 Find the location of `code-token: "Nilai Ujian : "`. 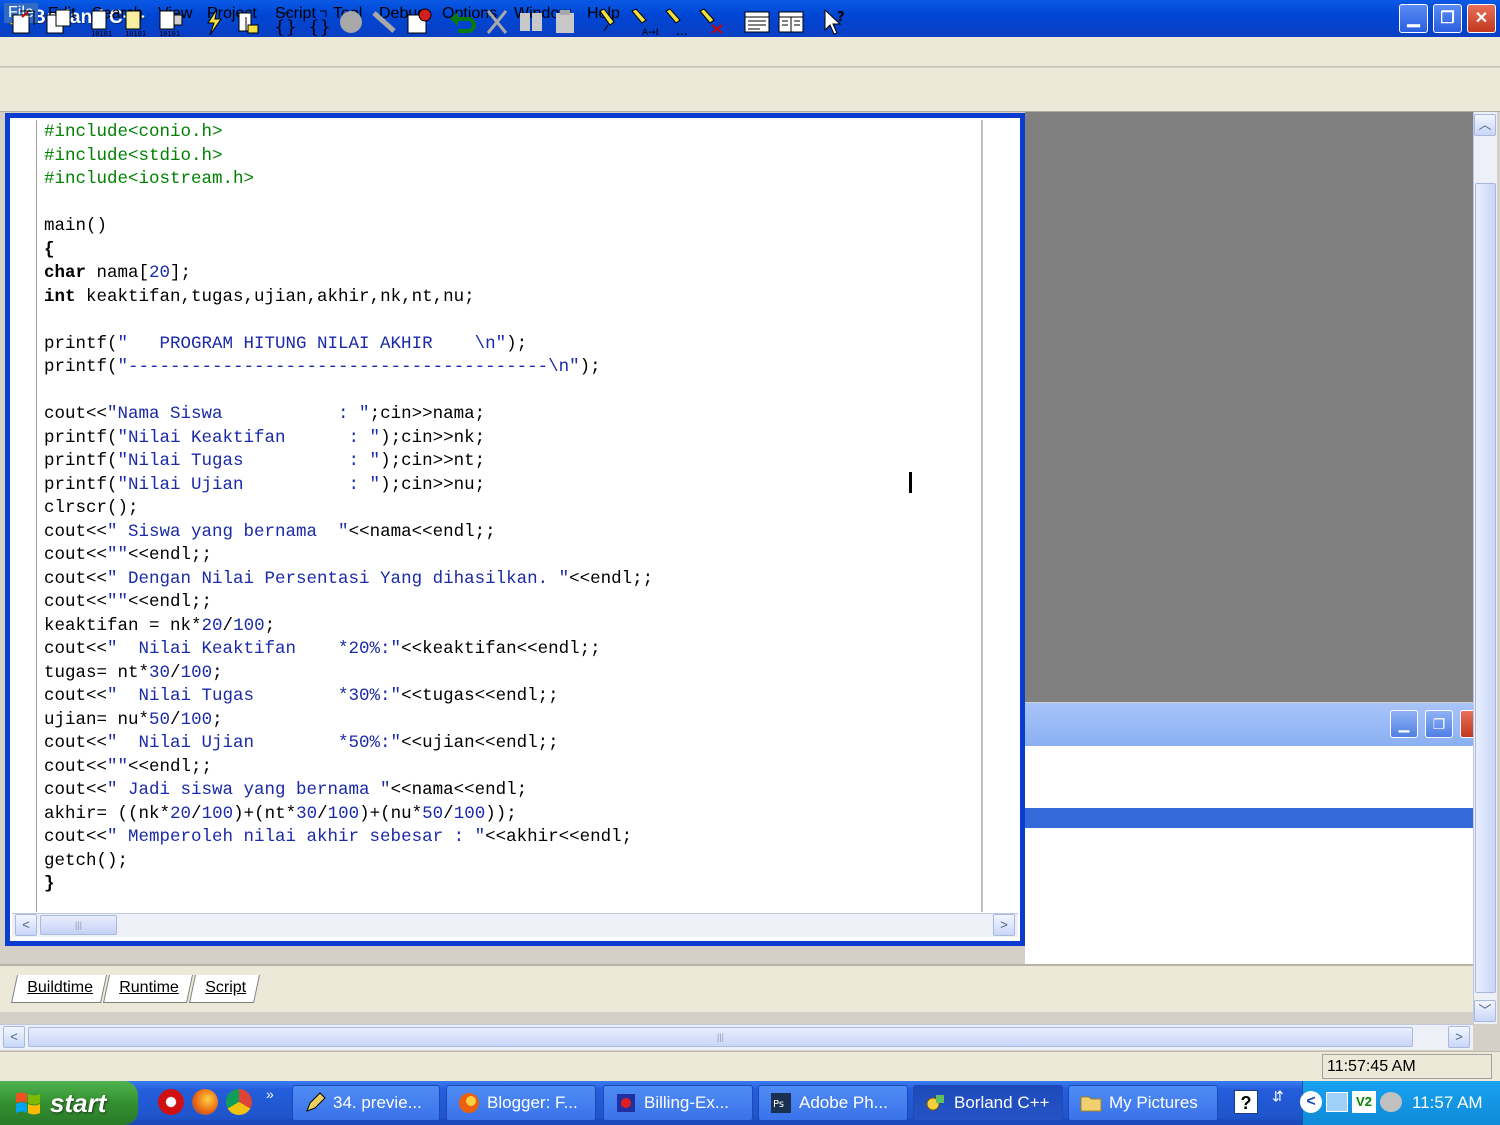

code-token: "Nilai Ujian : " is located at coordinates (249, 484).